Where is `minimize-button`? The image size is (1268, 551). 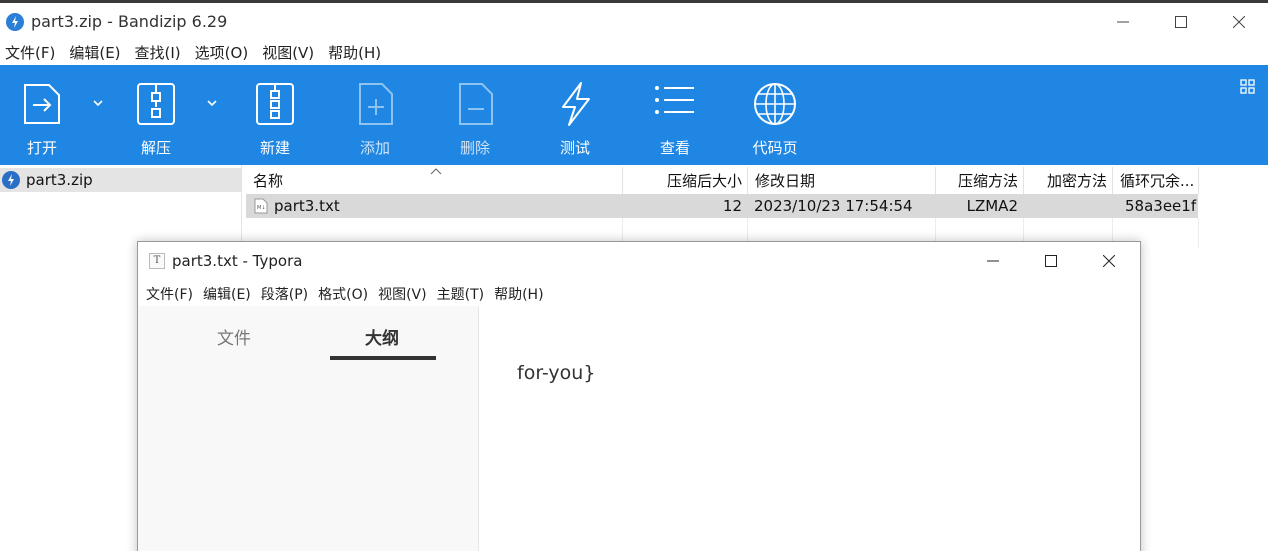 minimize-button is located at coordinates (1123, 21).